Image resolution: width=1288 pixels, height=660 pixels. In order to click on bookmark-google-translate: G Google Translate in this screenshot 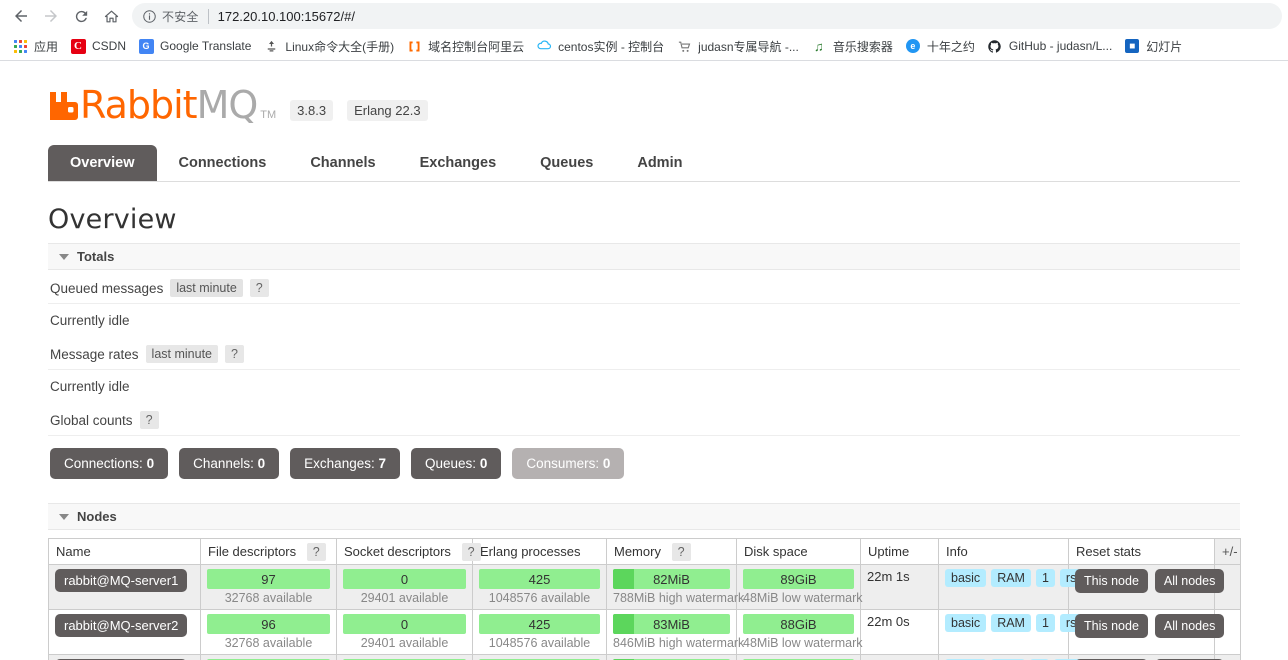, I will do `click(194, 46)`.